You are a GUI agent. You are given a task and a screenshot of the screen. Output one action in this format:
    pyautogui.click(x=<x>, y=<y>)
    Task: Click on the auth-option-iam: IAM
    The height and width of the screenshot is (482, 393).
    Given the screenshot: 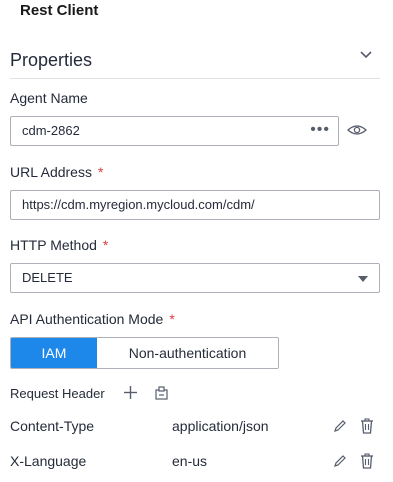 What is the action you would take?
    pyautogui.click(x=54, y=353)
    